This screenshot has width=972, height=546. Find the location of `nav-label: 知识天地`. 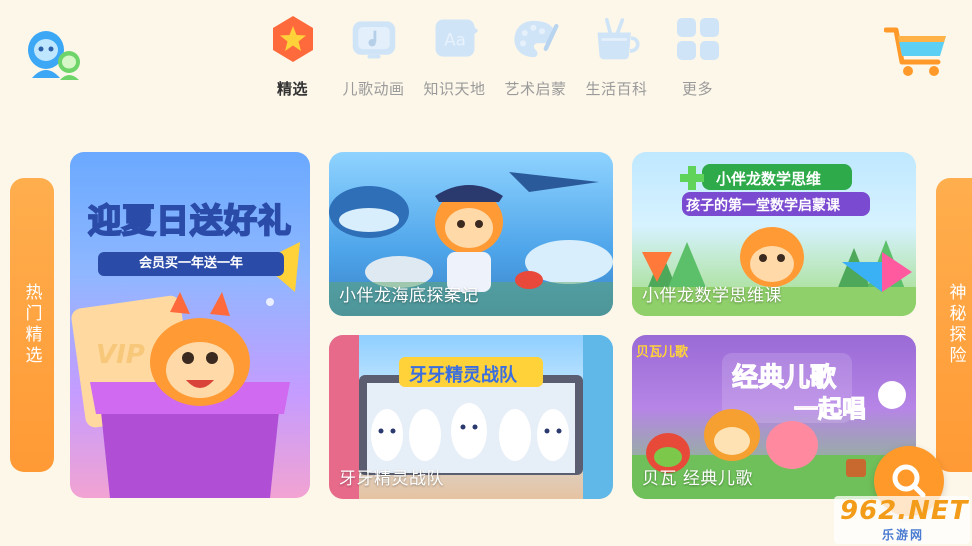

nav-label: 知识天地 is located at coordinates (454, 89).